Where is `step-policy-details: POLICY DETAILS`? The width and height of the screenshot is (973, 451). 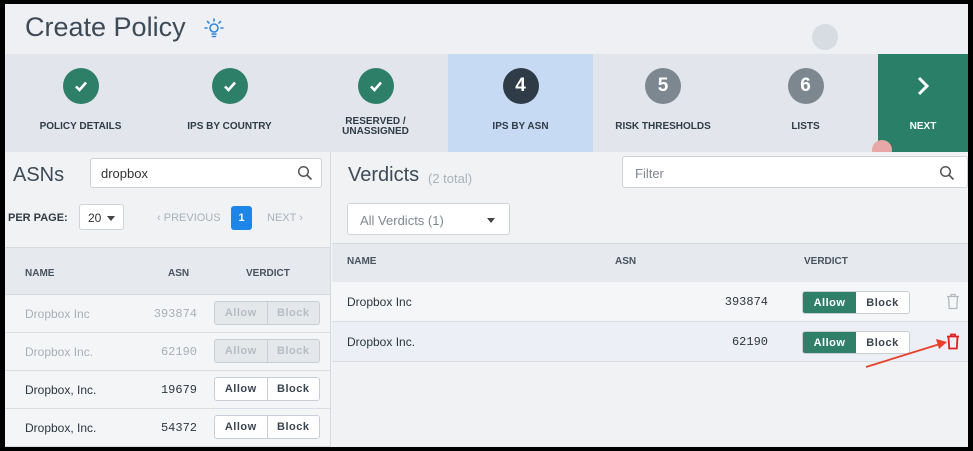
step-policy-details: POLICY DETAILS is located at coordinates (80, 103).